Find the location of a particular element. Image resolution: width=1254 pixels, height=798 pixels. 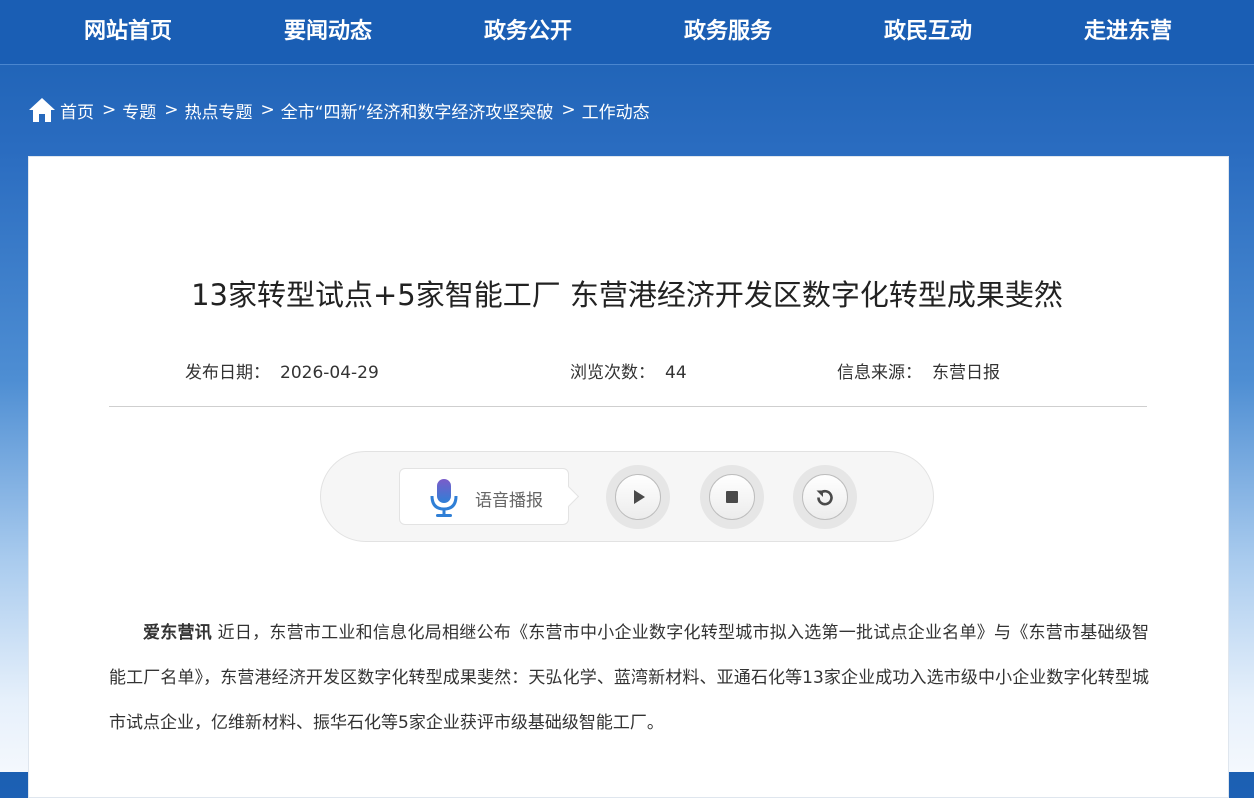

view-count: 浏览次数： 44 is located at coordinates (628, 370).